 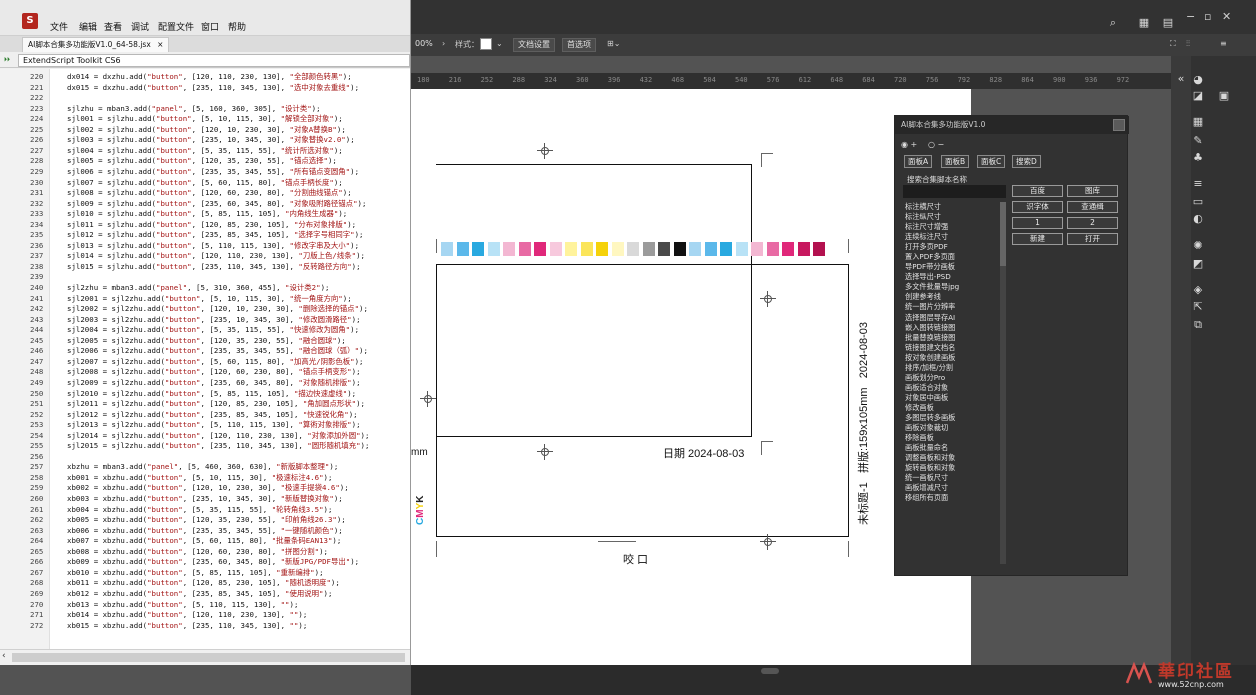 I want to click on menu-item-3: 调试, so click(x=140, y=26).